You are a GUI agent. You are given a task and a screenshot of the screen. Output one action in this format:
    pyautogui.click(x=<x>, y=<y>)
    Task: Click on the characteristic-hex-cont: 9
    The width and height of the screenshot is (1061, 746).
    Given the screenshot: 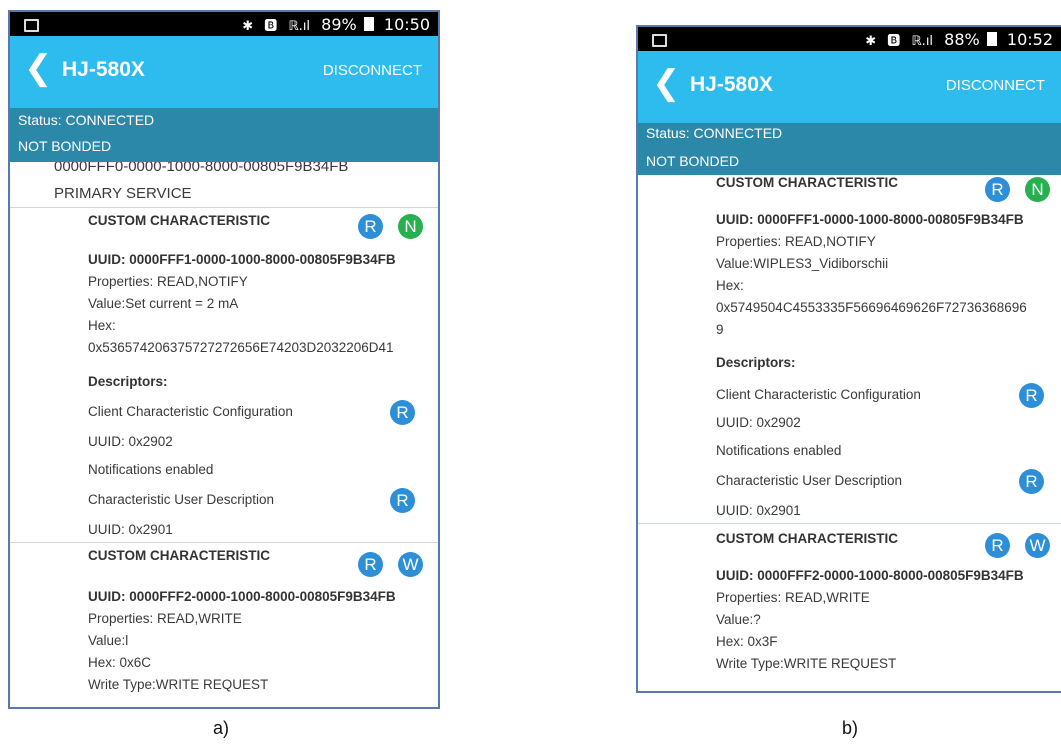 What is the action you would take?
    pyautogui.click(x=720, y=329)
    